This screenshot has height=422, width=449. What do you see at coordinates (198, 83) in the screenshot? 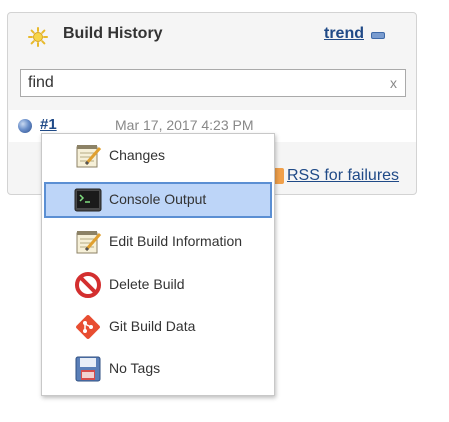
I see `search-input` at bounding box center [198, 83].